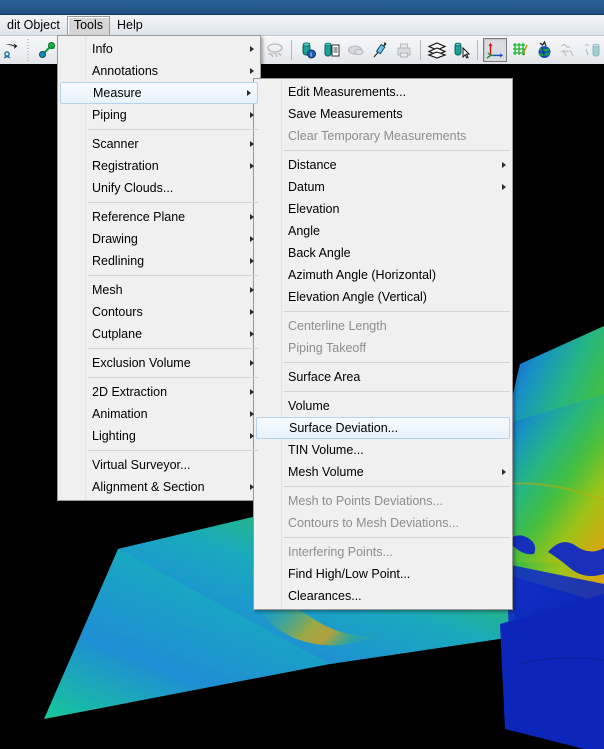 This screenshot has width=604, height=749. What do you see at coordinates (302, 25) in the screenshot?
I see `menu-bar: dit Object Tools Help` at bounding box center [302, 25].